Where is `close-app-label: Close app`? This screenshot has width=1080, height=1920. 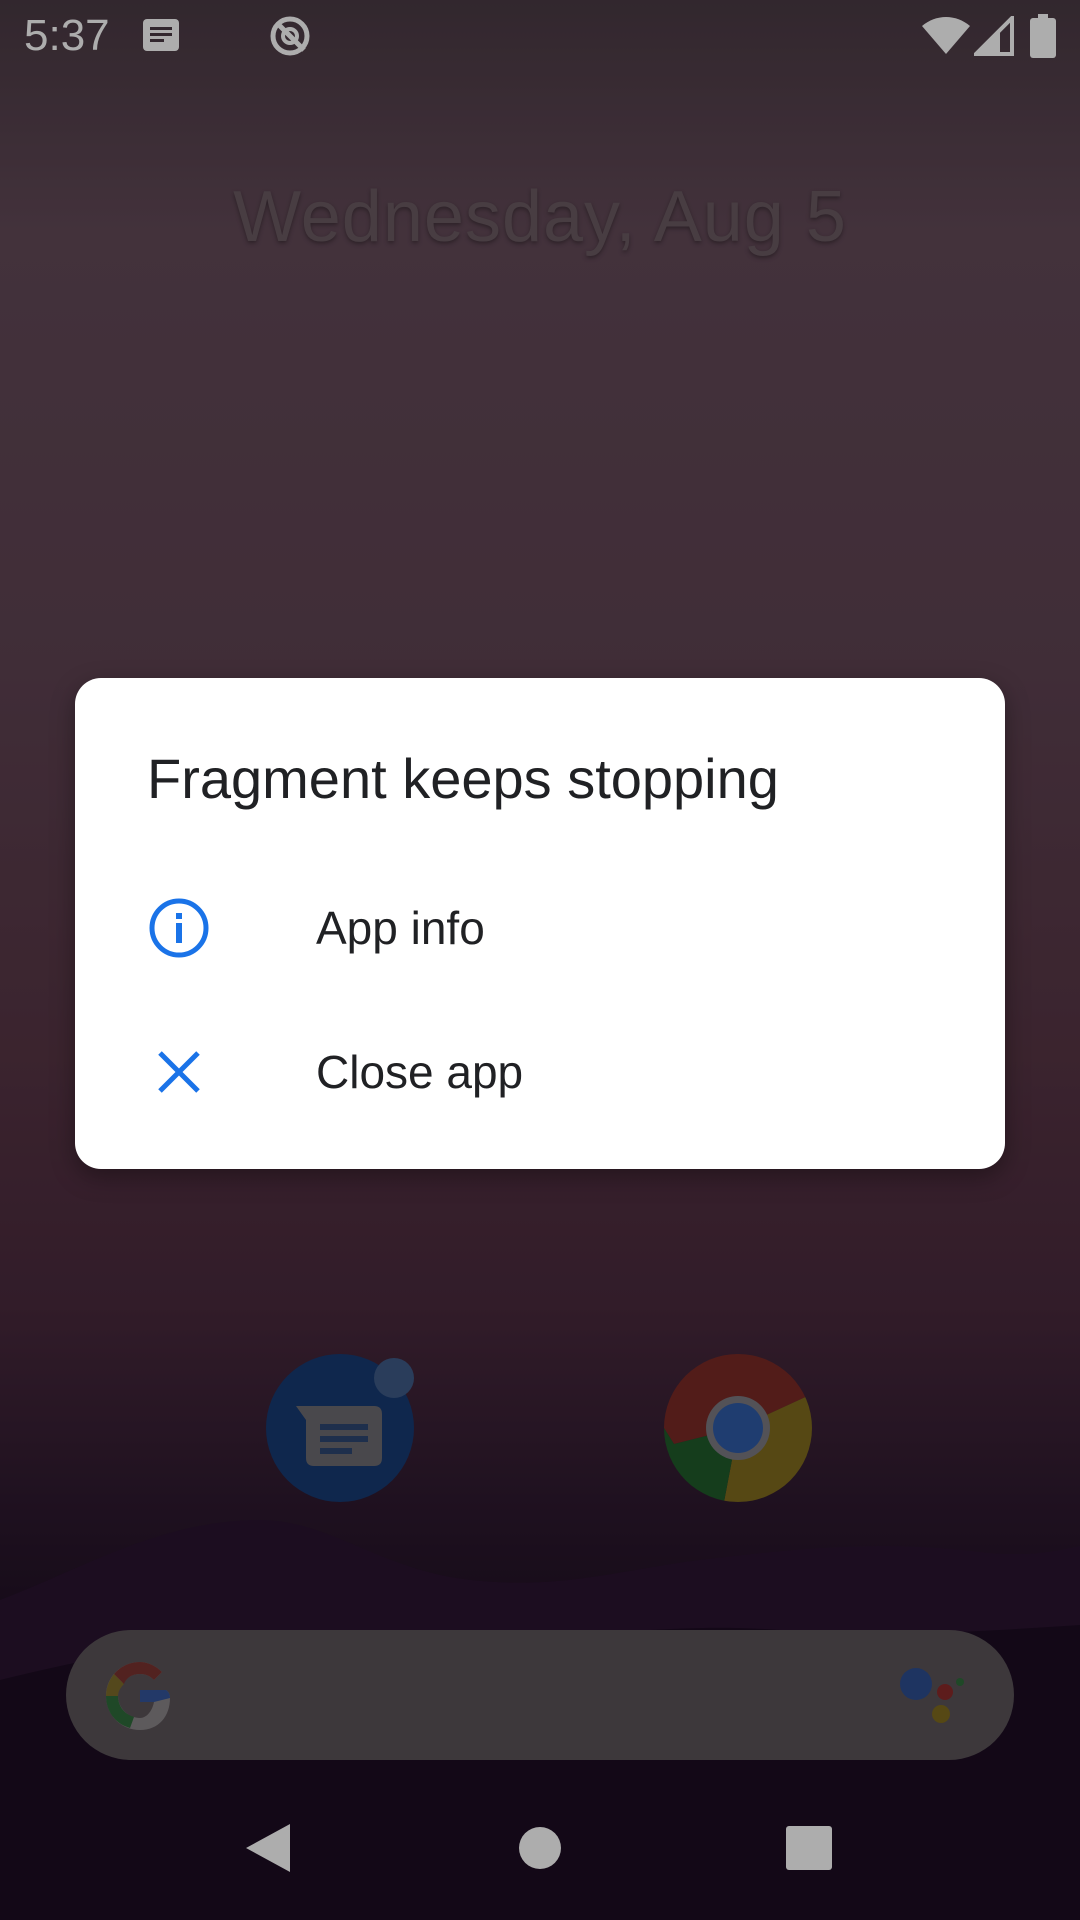 close-app-label: Close app is located at coordinates (420, 1072).